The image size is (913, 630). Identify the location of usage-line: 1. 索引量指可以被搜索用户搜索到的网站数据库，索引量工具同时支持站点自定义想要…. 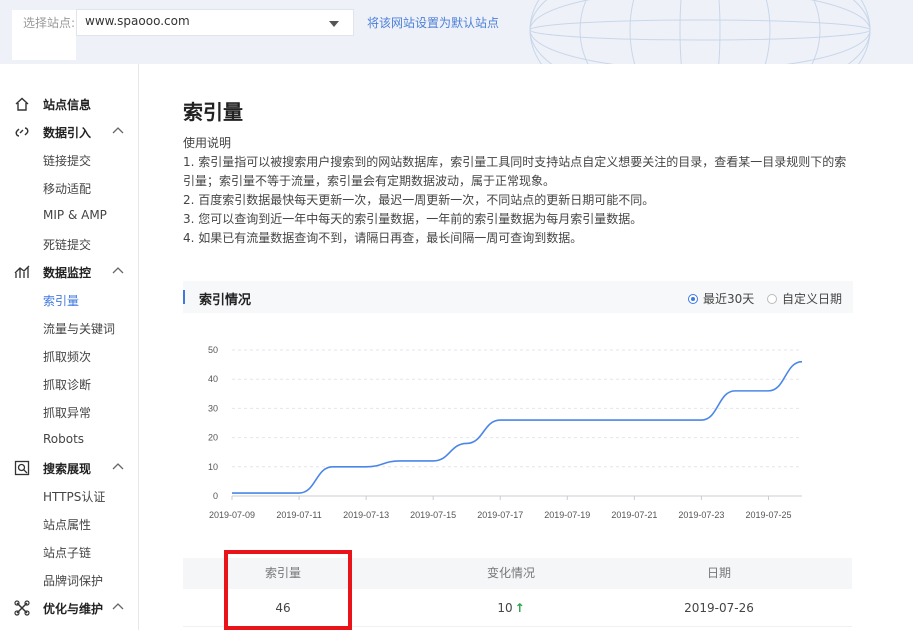
(515, 171).